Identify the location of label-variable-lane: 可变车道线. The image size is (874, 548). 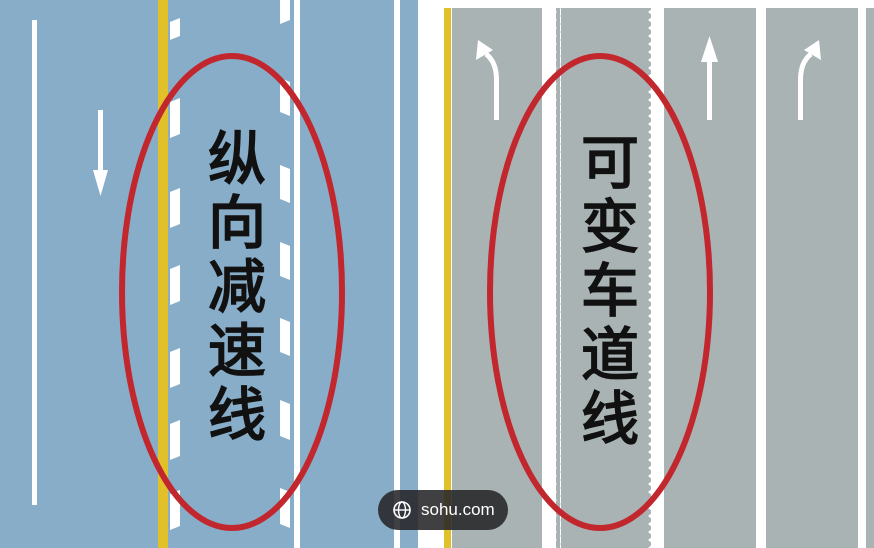
(605, 292).